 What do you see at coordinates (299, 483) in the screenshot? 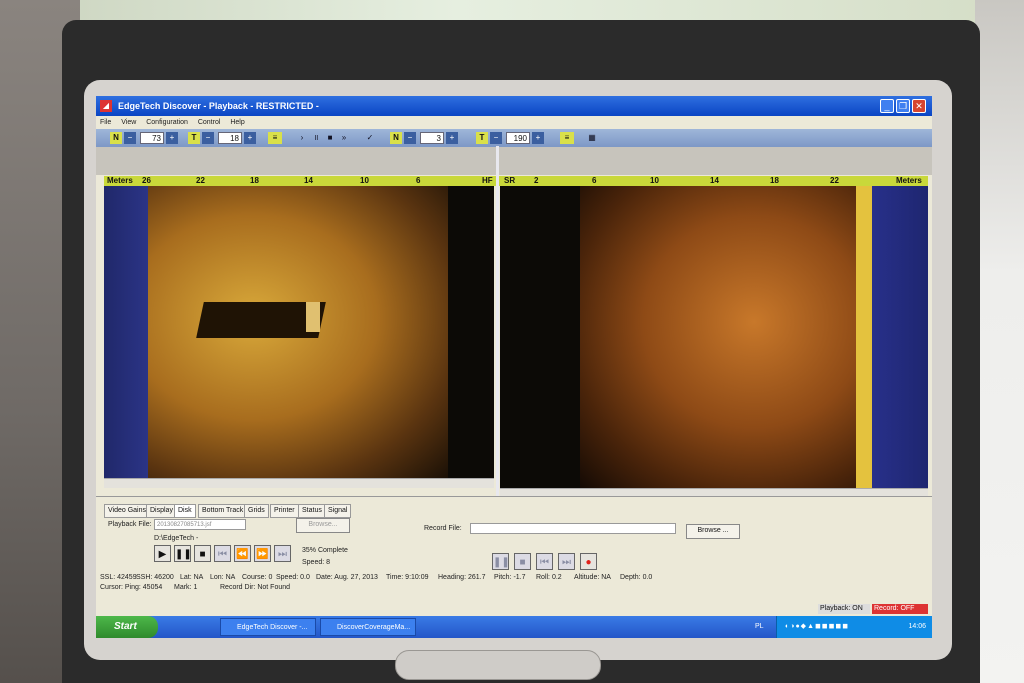
I see `port-scrollbar` at bounding box center [299, 483].